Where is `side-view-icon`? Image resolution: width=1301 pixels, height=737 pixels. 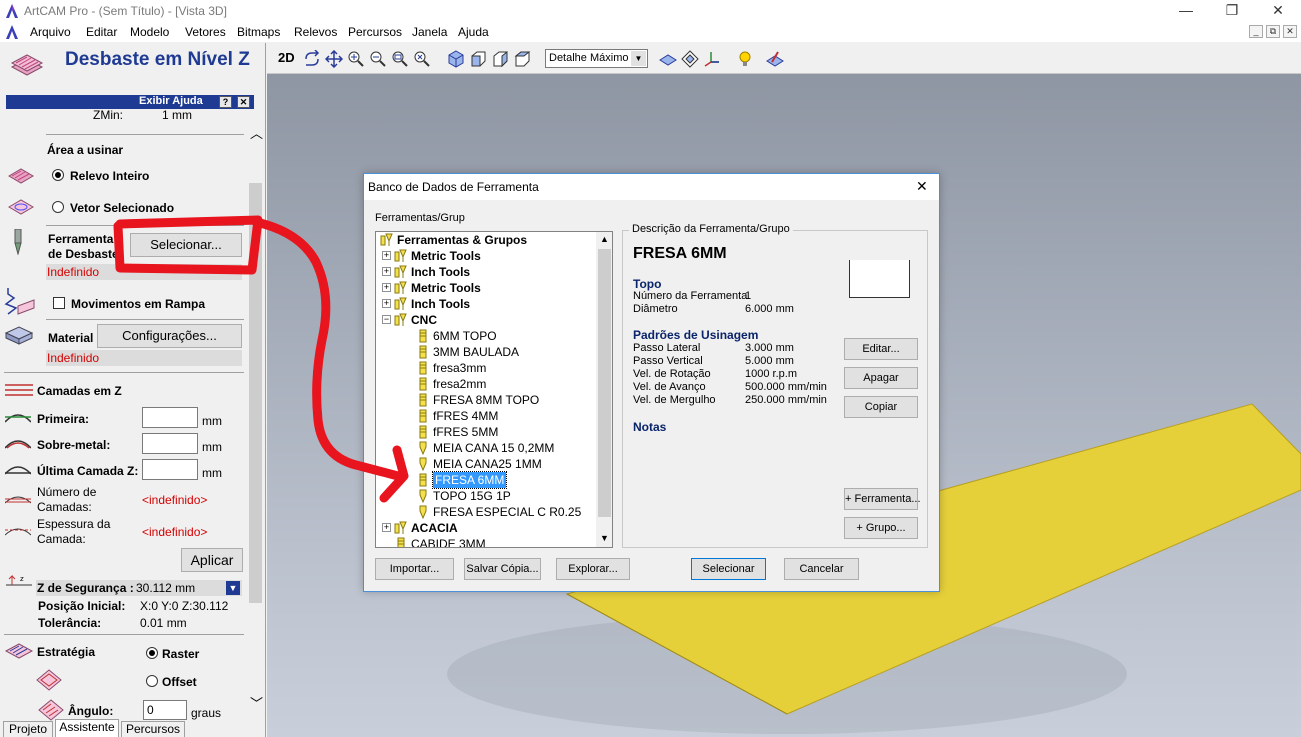
side-view-icon is located at coordinates (500, 59).